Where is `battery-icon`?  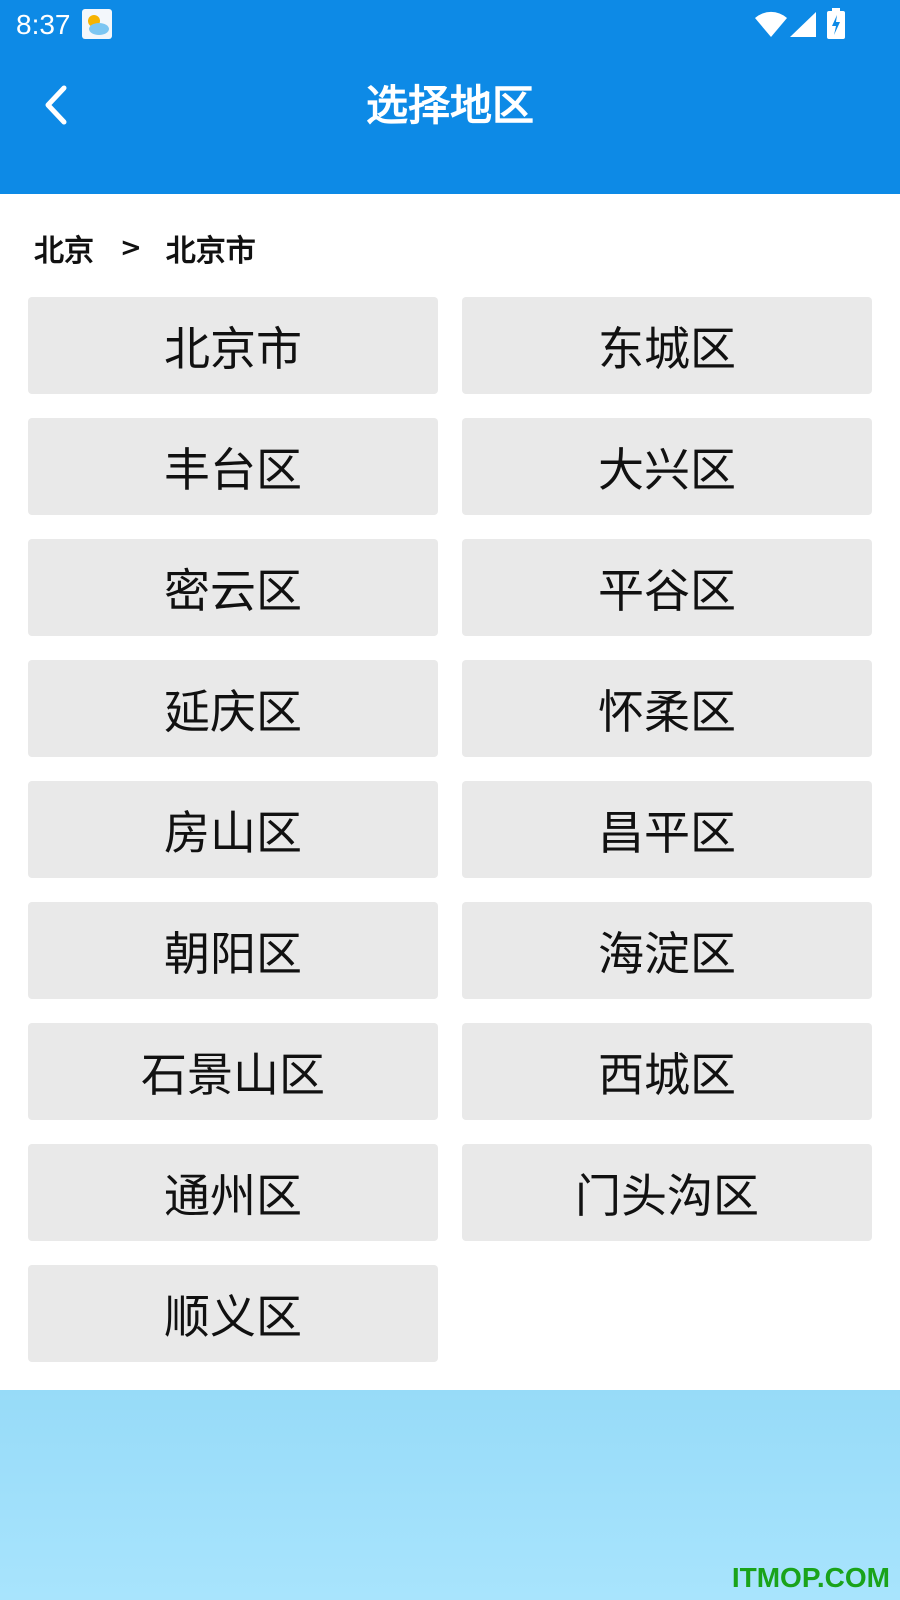 battery-icon is located at coordinates (836, 24).